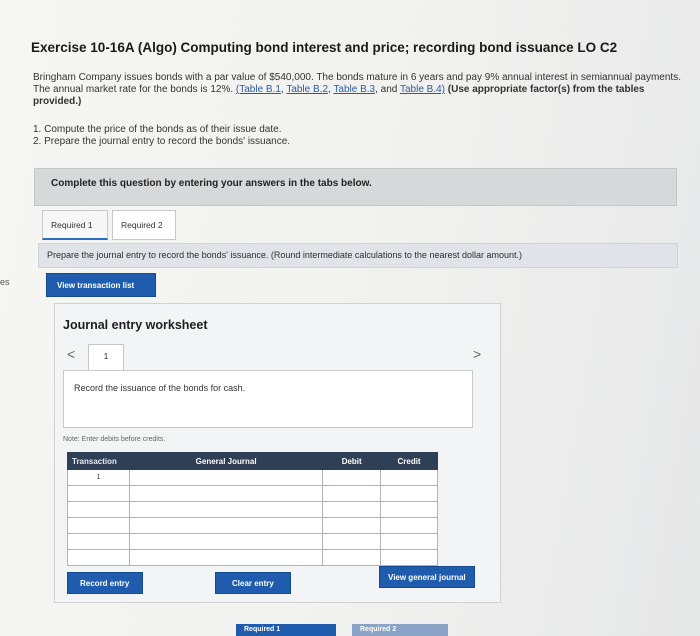 Image resolution: width=700 pixels, height=636 pixels. I want to click on bottom-navigation: Required 1 Required 2, so click(342, 630).